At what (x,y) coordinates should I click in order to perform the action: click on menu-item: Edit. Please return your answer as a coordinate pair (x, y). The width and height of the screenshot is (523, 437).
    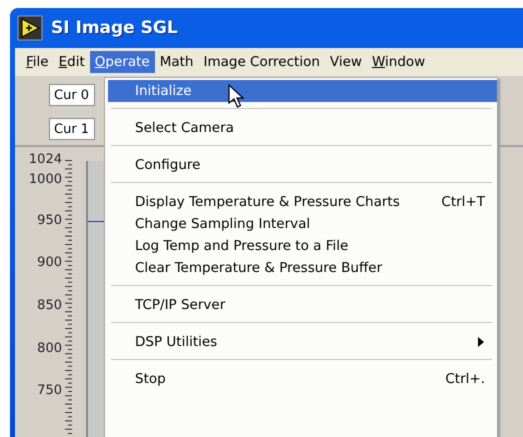
    Looking at the image, I should click on (72, 62).